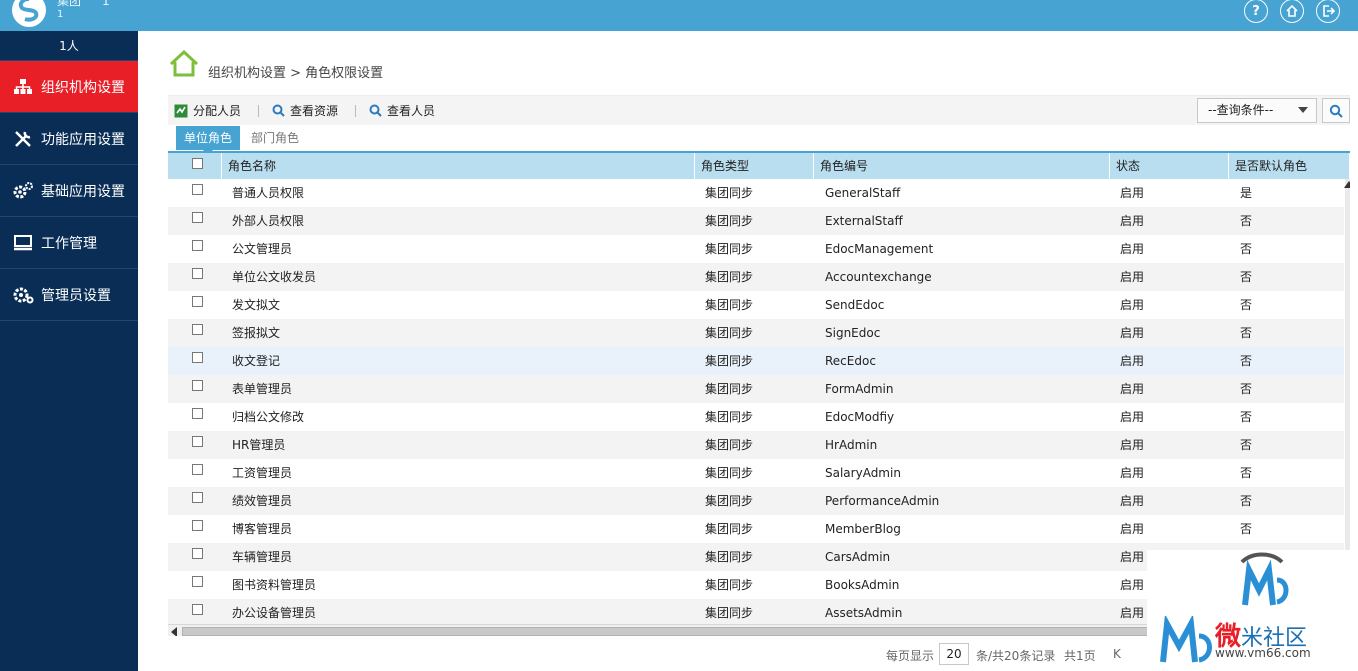 This screenshot has width=1358, height=671. Describe the element at coordinates (274, 277) in the screenshot. I see `cell-name: 单位公文收发员` at that location.